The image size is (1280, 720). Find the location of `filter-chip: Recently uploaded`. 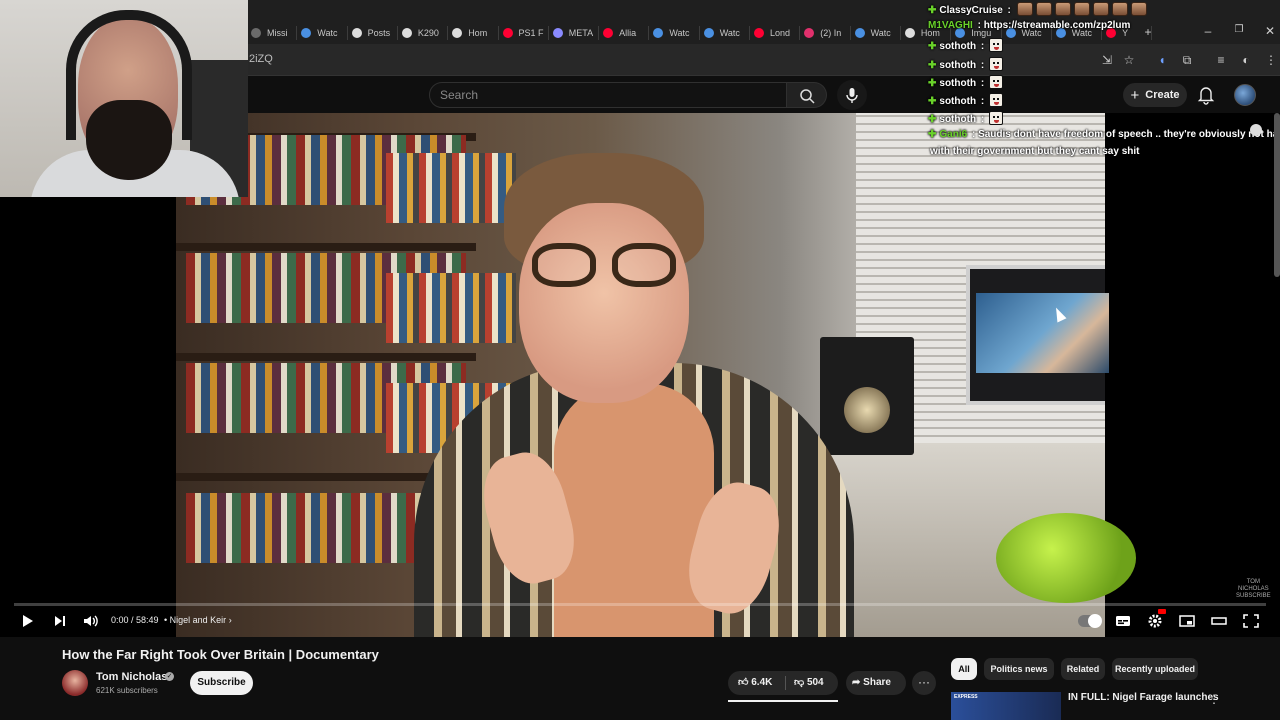

filter-chip: Recently uploaded is located at coordinates (1155, 669).